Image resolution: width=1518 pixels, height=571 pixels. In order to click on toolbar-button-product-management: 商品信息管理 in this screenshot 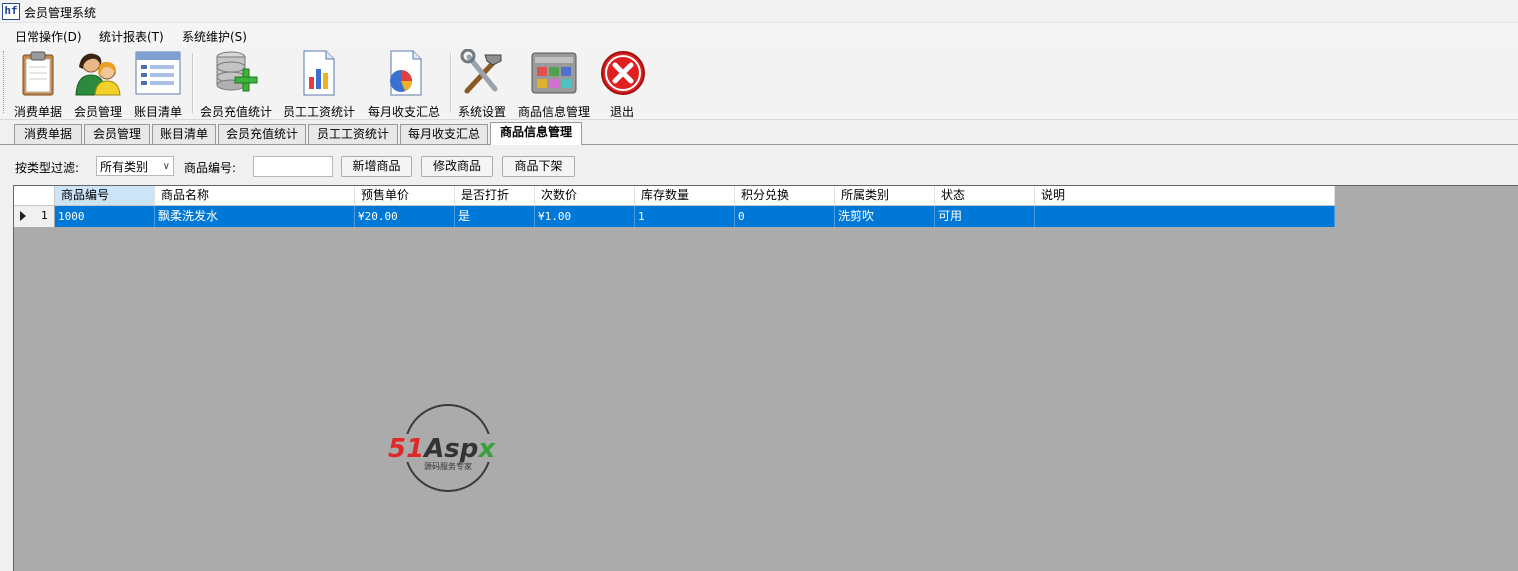, I will do `click(554, 84)`.